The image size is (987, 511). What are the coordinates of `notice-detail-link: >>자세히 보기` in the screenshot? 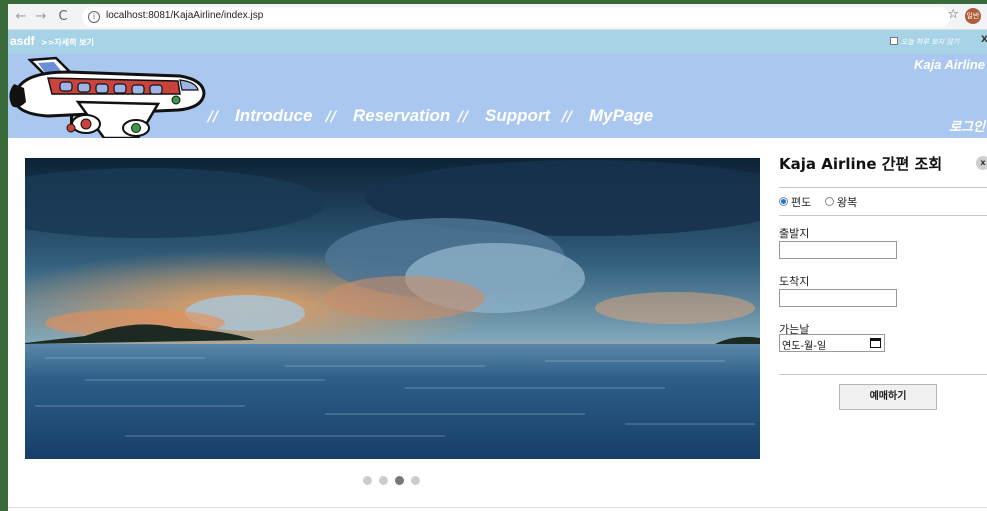 It's located at (67, 42).